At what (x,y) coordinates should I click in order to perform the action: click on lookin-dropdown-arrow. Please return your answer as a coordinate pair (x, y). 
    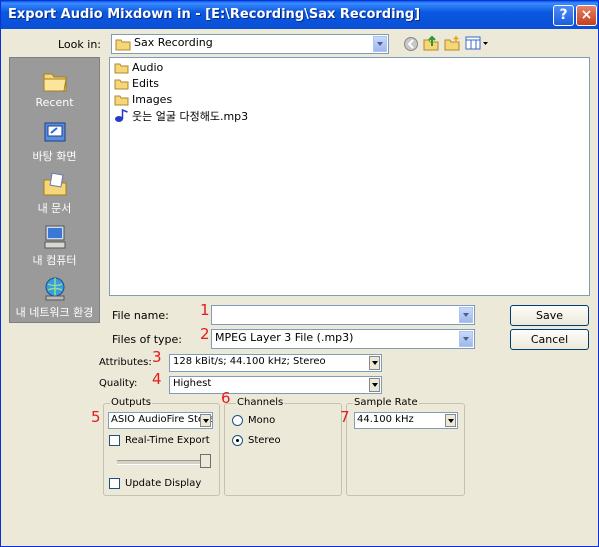
    Looking at the image, I should click on (380, 44).